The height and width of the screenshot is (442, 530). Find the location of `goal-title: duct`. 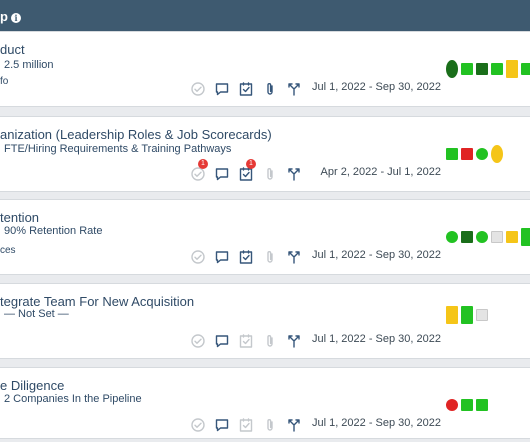

goal-title: duct is located at coordinates (12, 49).